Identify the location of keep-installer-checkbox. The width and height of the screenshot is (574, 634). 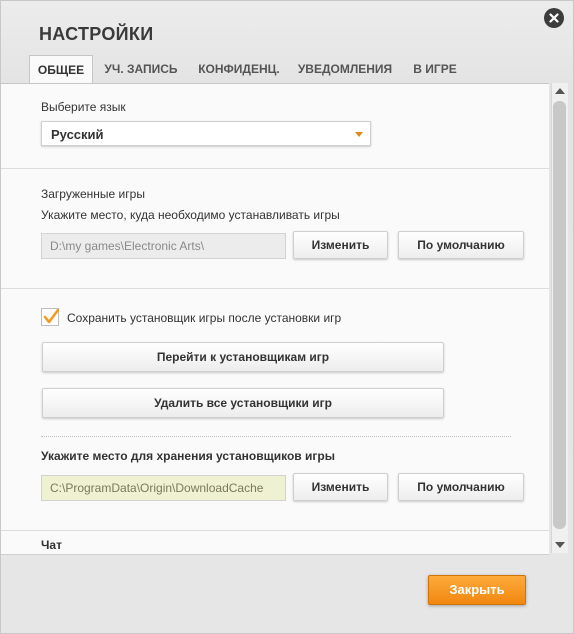
(50, 317).